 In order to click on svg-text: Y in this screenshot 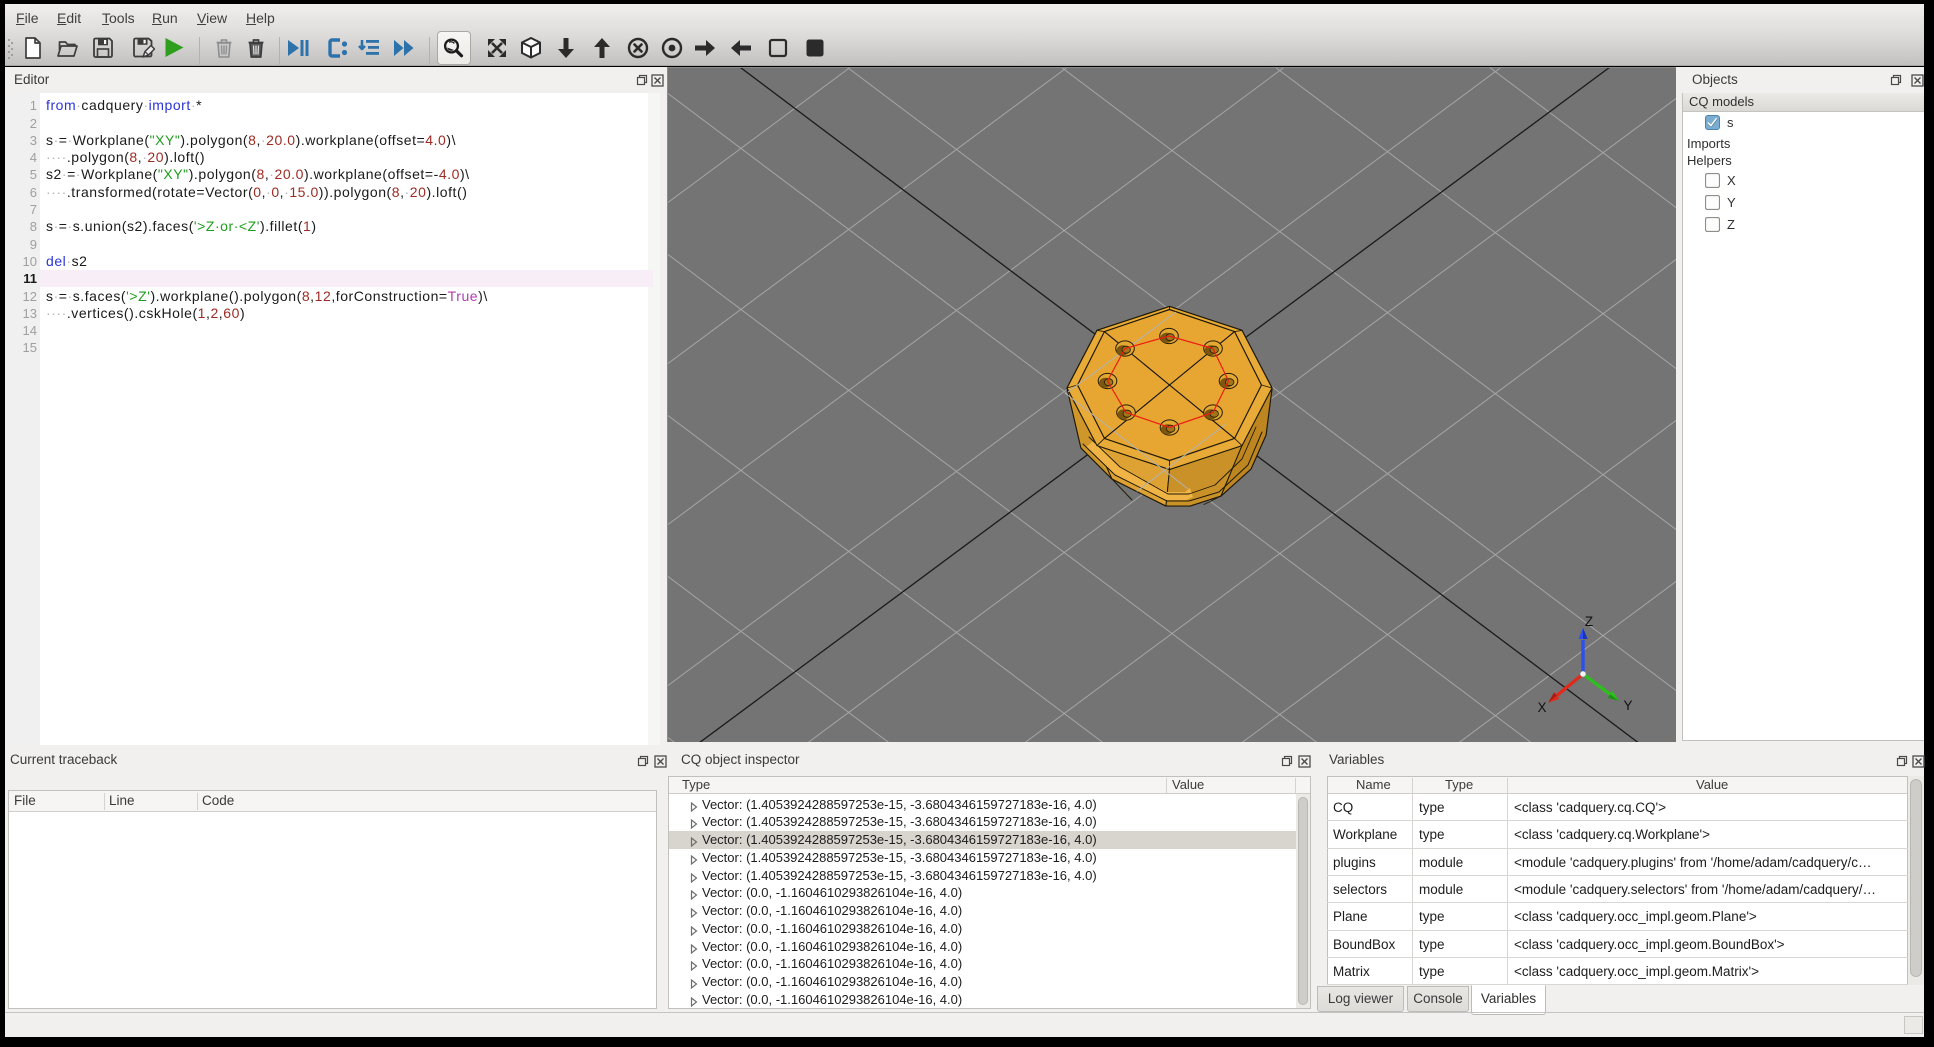, I will do `click(1627, 705)`.